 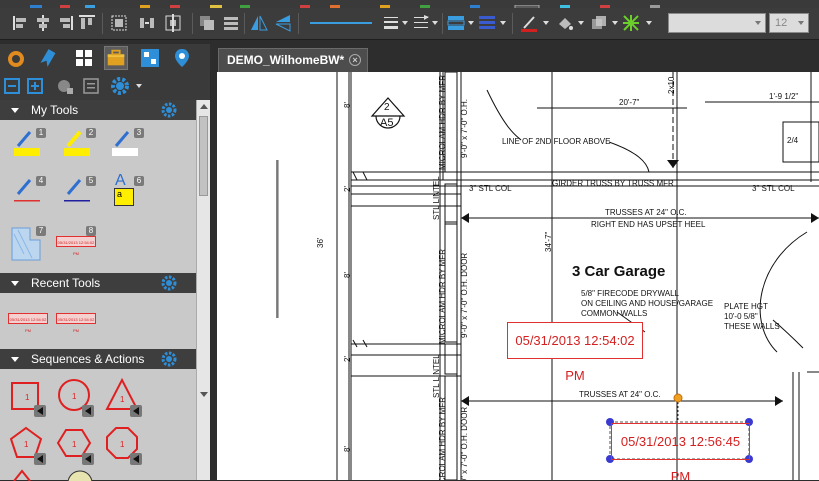 I want to click on flip-horizontal-icon, so click(x=259, y=23).